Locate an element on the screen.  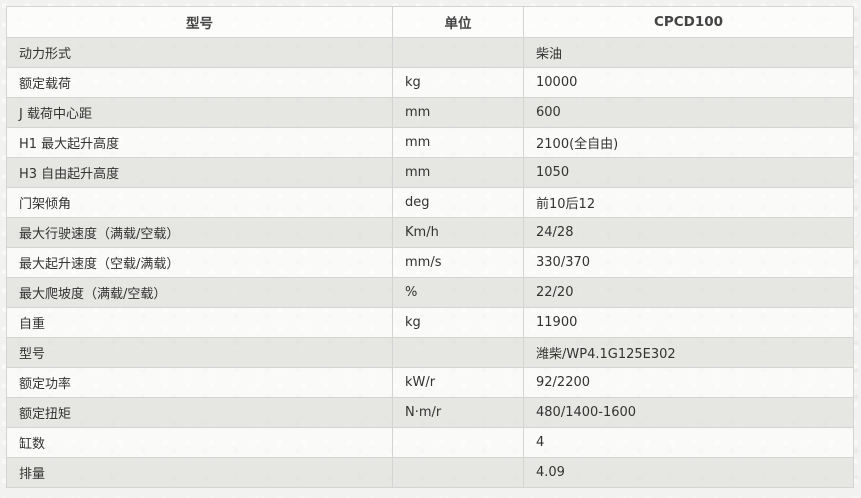
row-label: 自重 is located at coordinates (199, 322).